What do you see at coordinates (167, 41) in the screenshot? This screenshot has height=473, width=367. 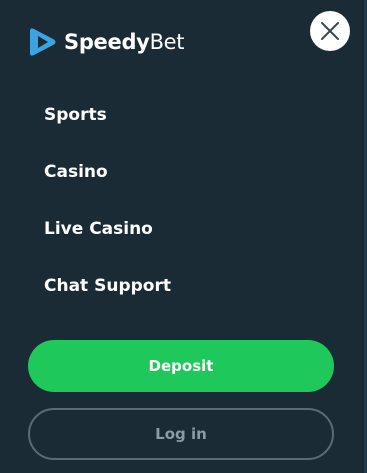 I see `brand-name-regular: Bet` at bounding box center [167, 41].